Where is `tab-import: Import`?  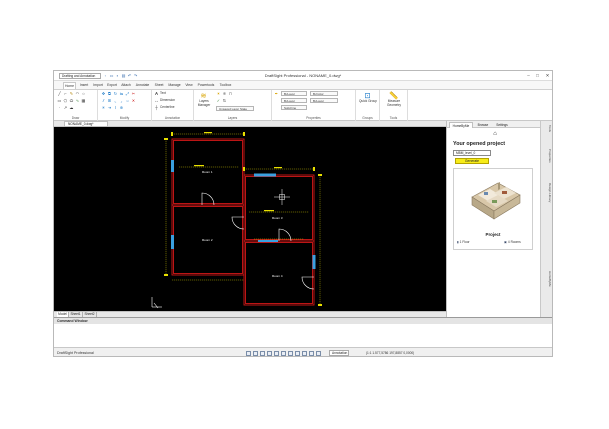 tab-import: Import is located at coordinates (98, 85).